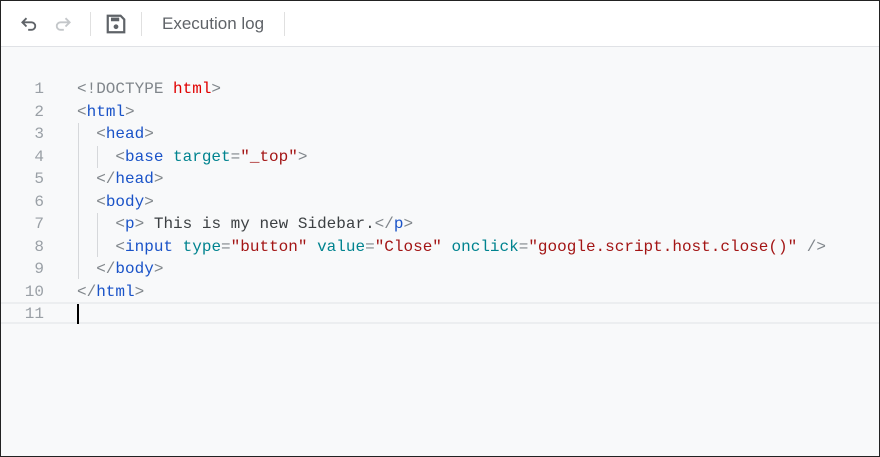  I want to click on line-number: 7, so click(39, 224).